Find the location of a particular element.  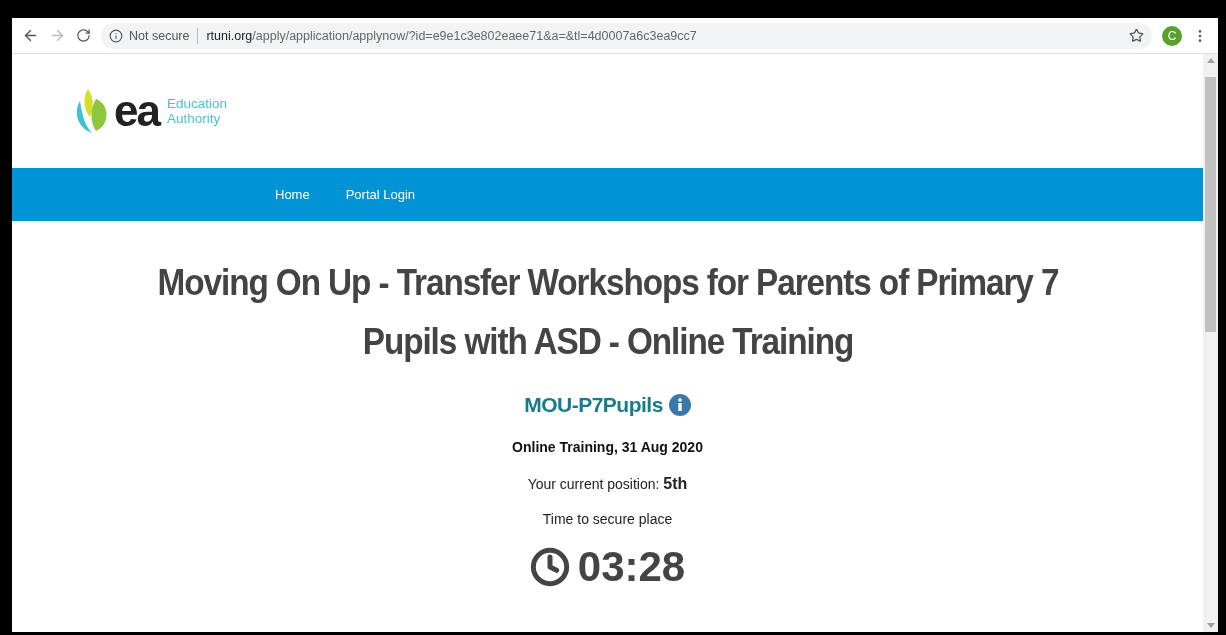

security-label: Not secure is located at coordinates (159, 35).